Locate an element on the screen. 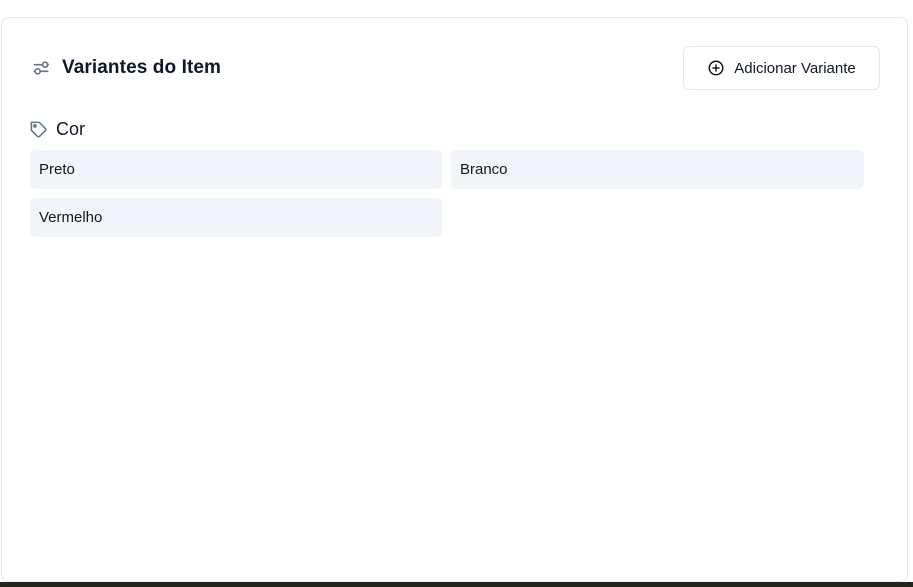  variant-group-header: Cor is located at coordinates (57, 129).